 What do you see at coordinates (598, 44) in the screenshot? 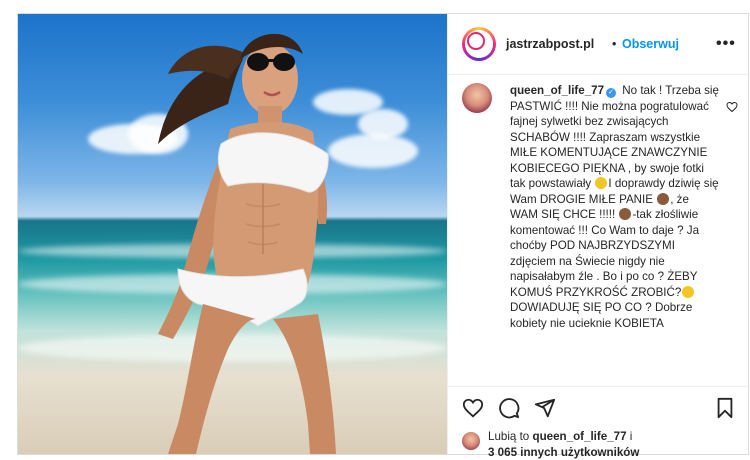
I see `post-header: jastrzabpost.pl • Obserwuj •••` at bounding box center [598, 44].